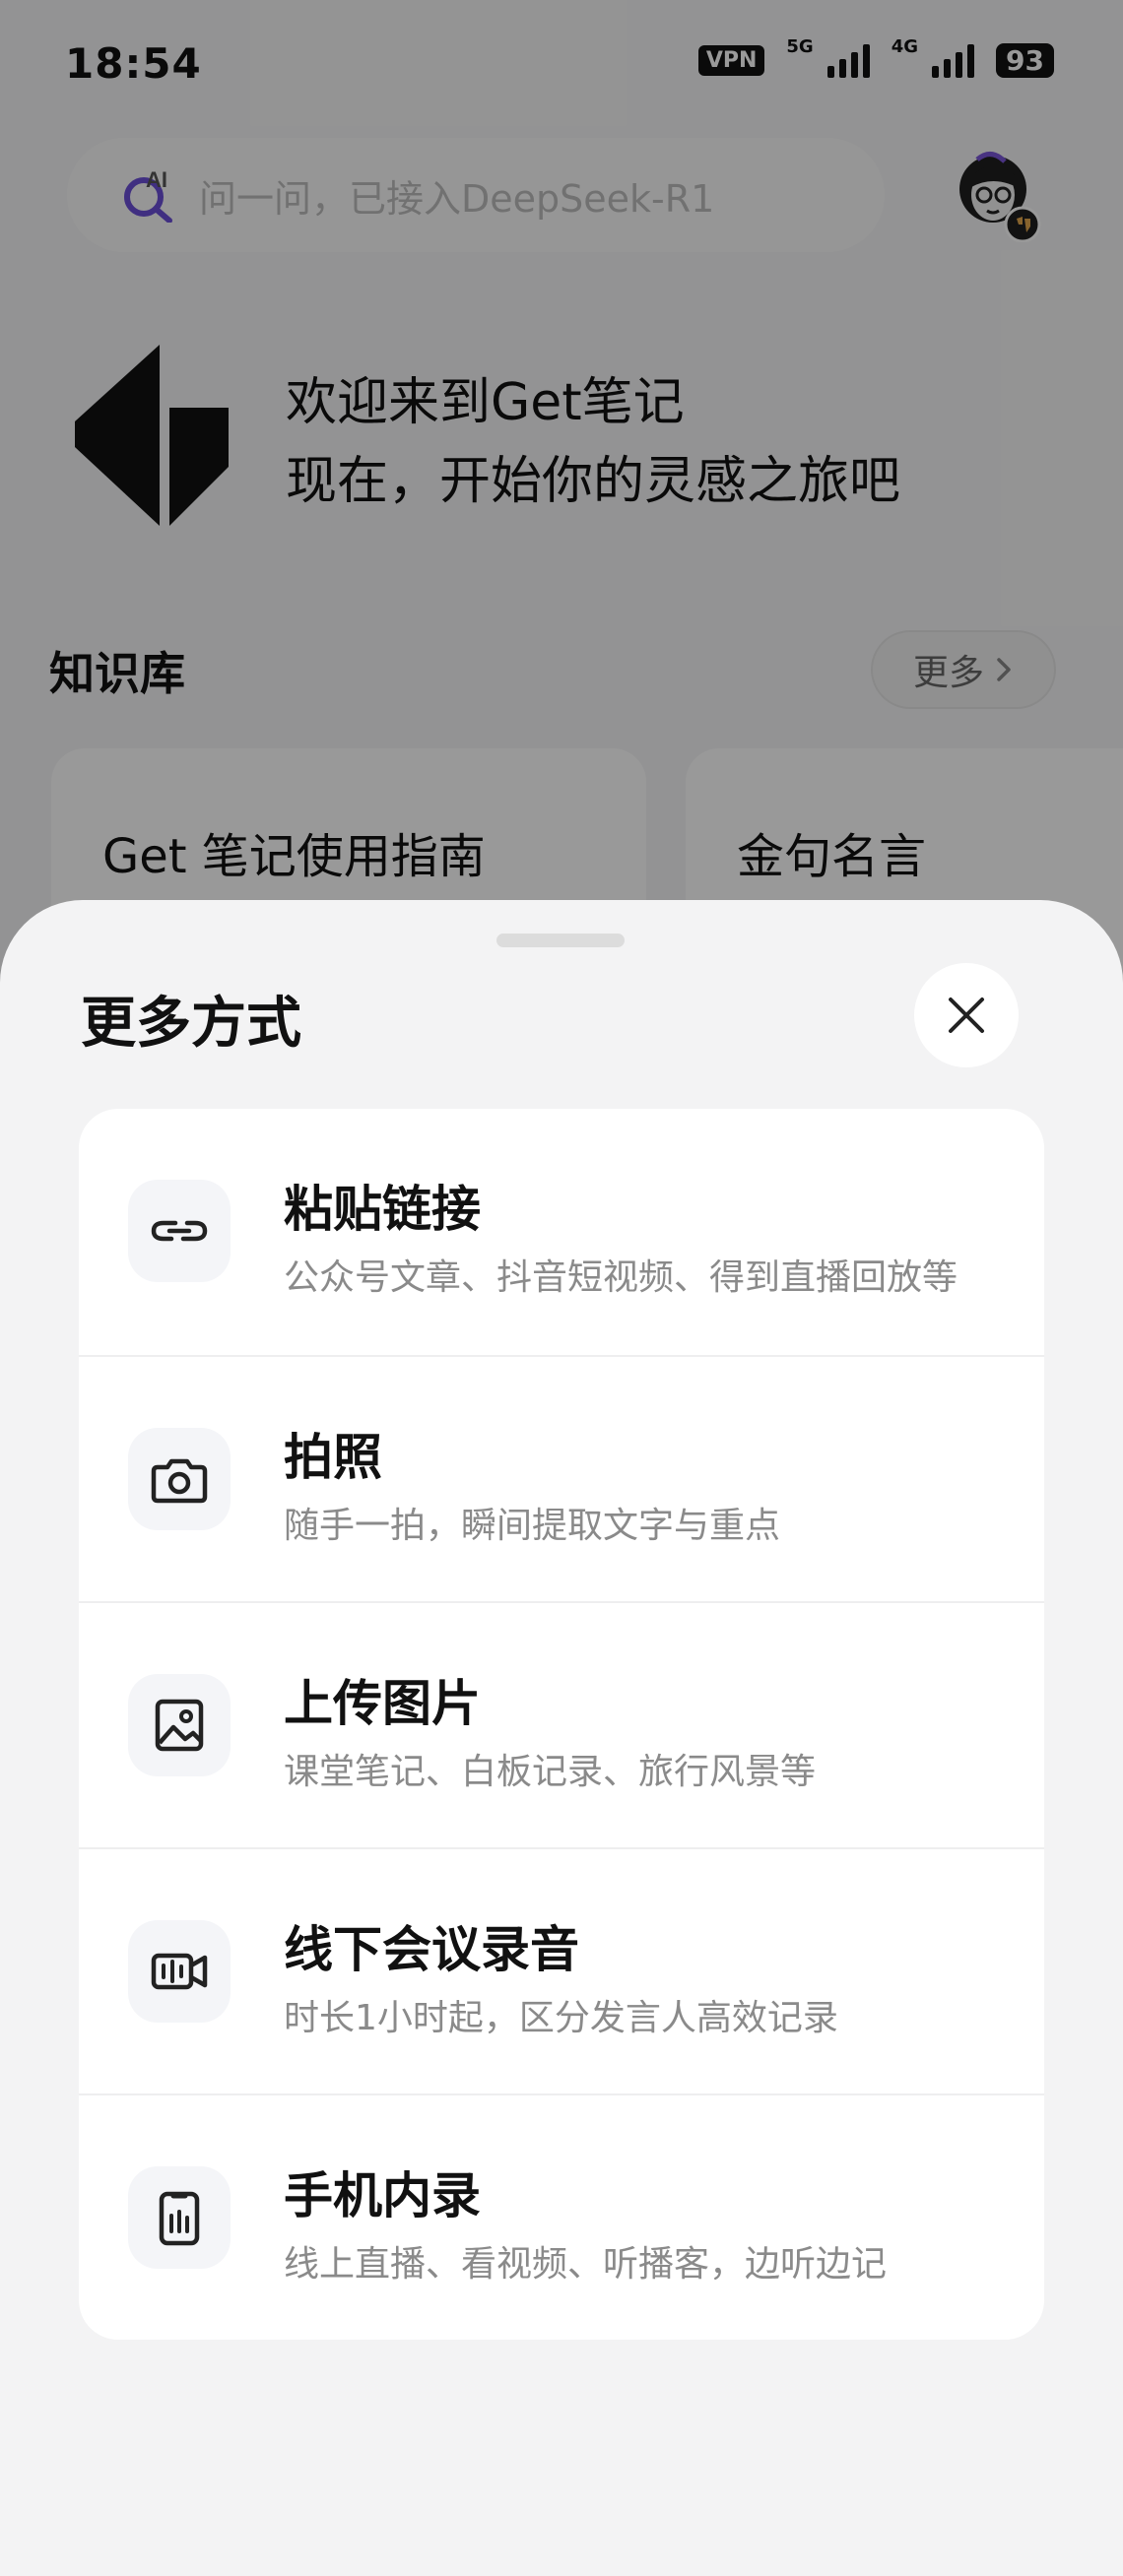  What do you see at coordinates (561, 1232) in the screenshot?
I see `option-paste-link: 粘贴链接 公众号文章、抖音短视频、得到直播回放等` at bounding box center [561, 1232].